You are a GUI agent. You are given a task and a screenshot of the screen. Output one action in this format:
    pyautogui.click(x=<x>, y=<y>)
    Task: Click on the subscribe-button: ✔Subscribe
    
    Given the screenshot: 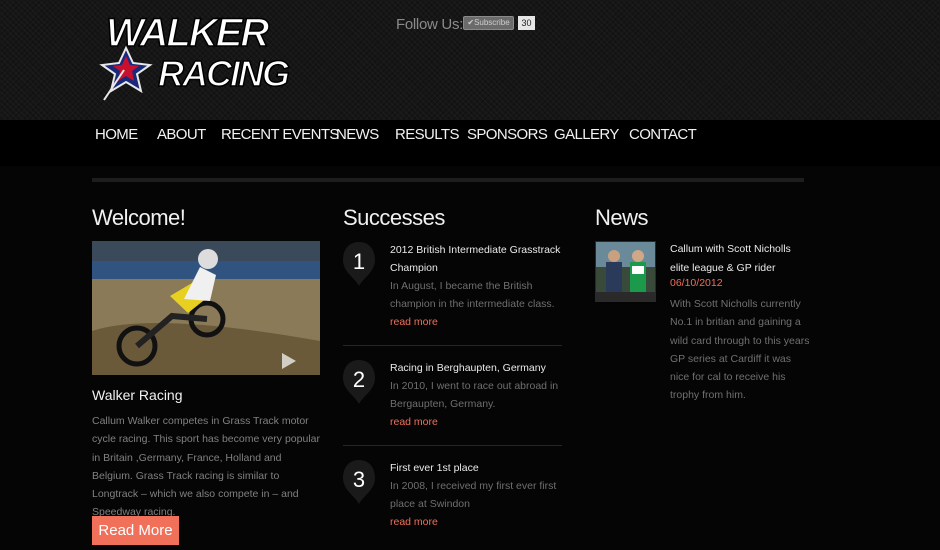 What is the action you would take?
    pyautogui.click(x=488, y=23)
    